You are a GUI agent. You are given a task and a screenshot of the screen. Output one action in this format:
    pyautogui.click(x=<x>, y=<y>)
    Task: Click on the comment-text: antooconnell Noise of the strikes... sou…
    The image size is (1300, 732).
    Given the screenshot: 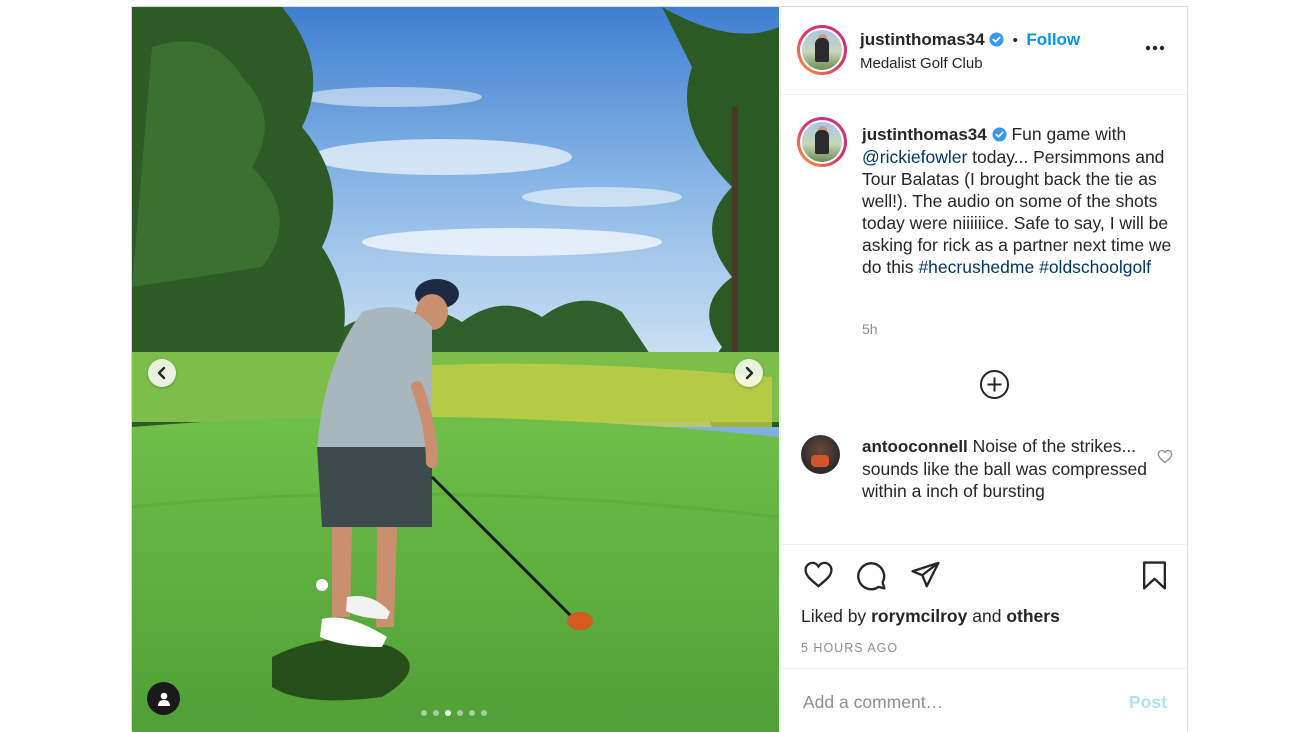 What is the action you would take?
    pyautogui.click(x=1007, y=468)
    